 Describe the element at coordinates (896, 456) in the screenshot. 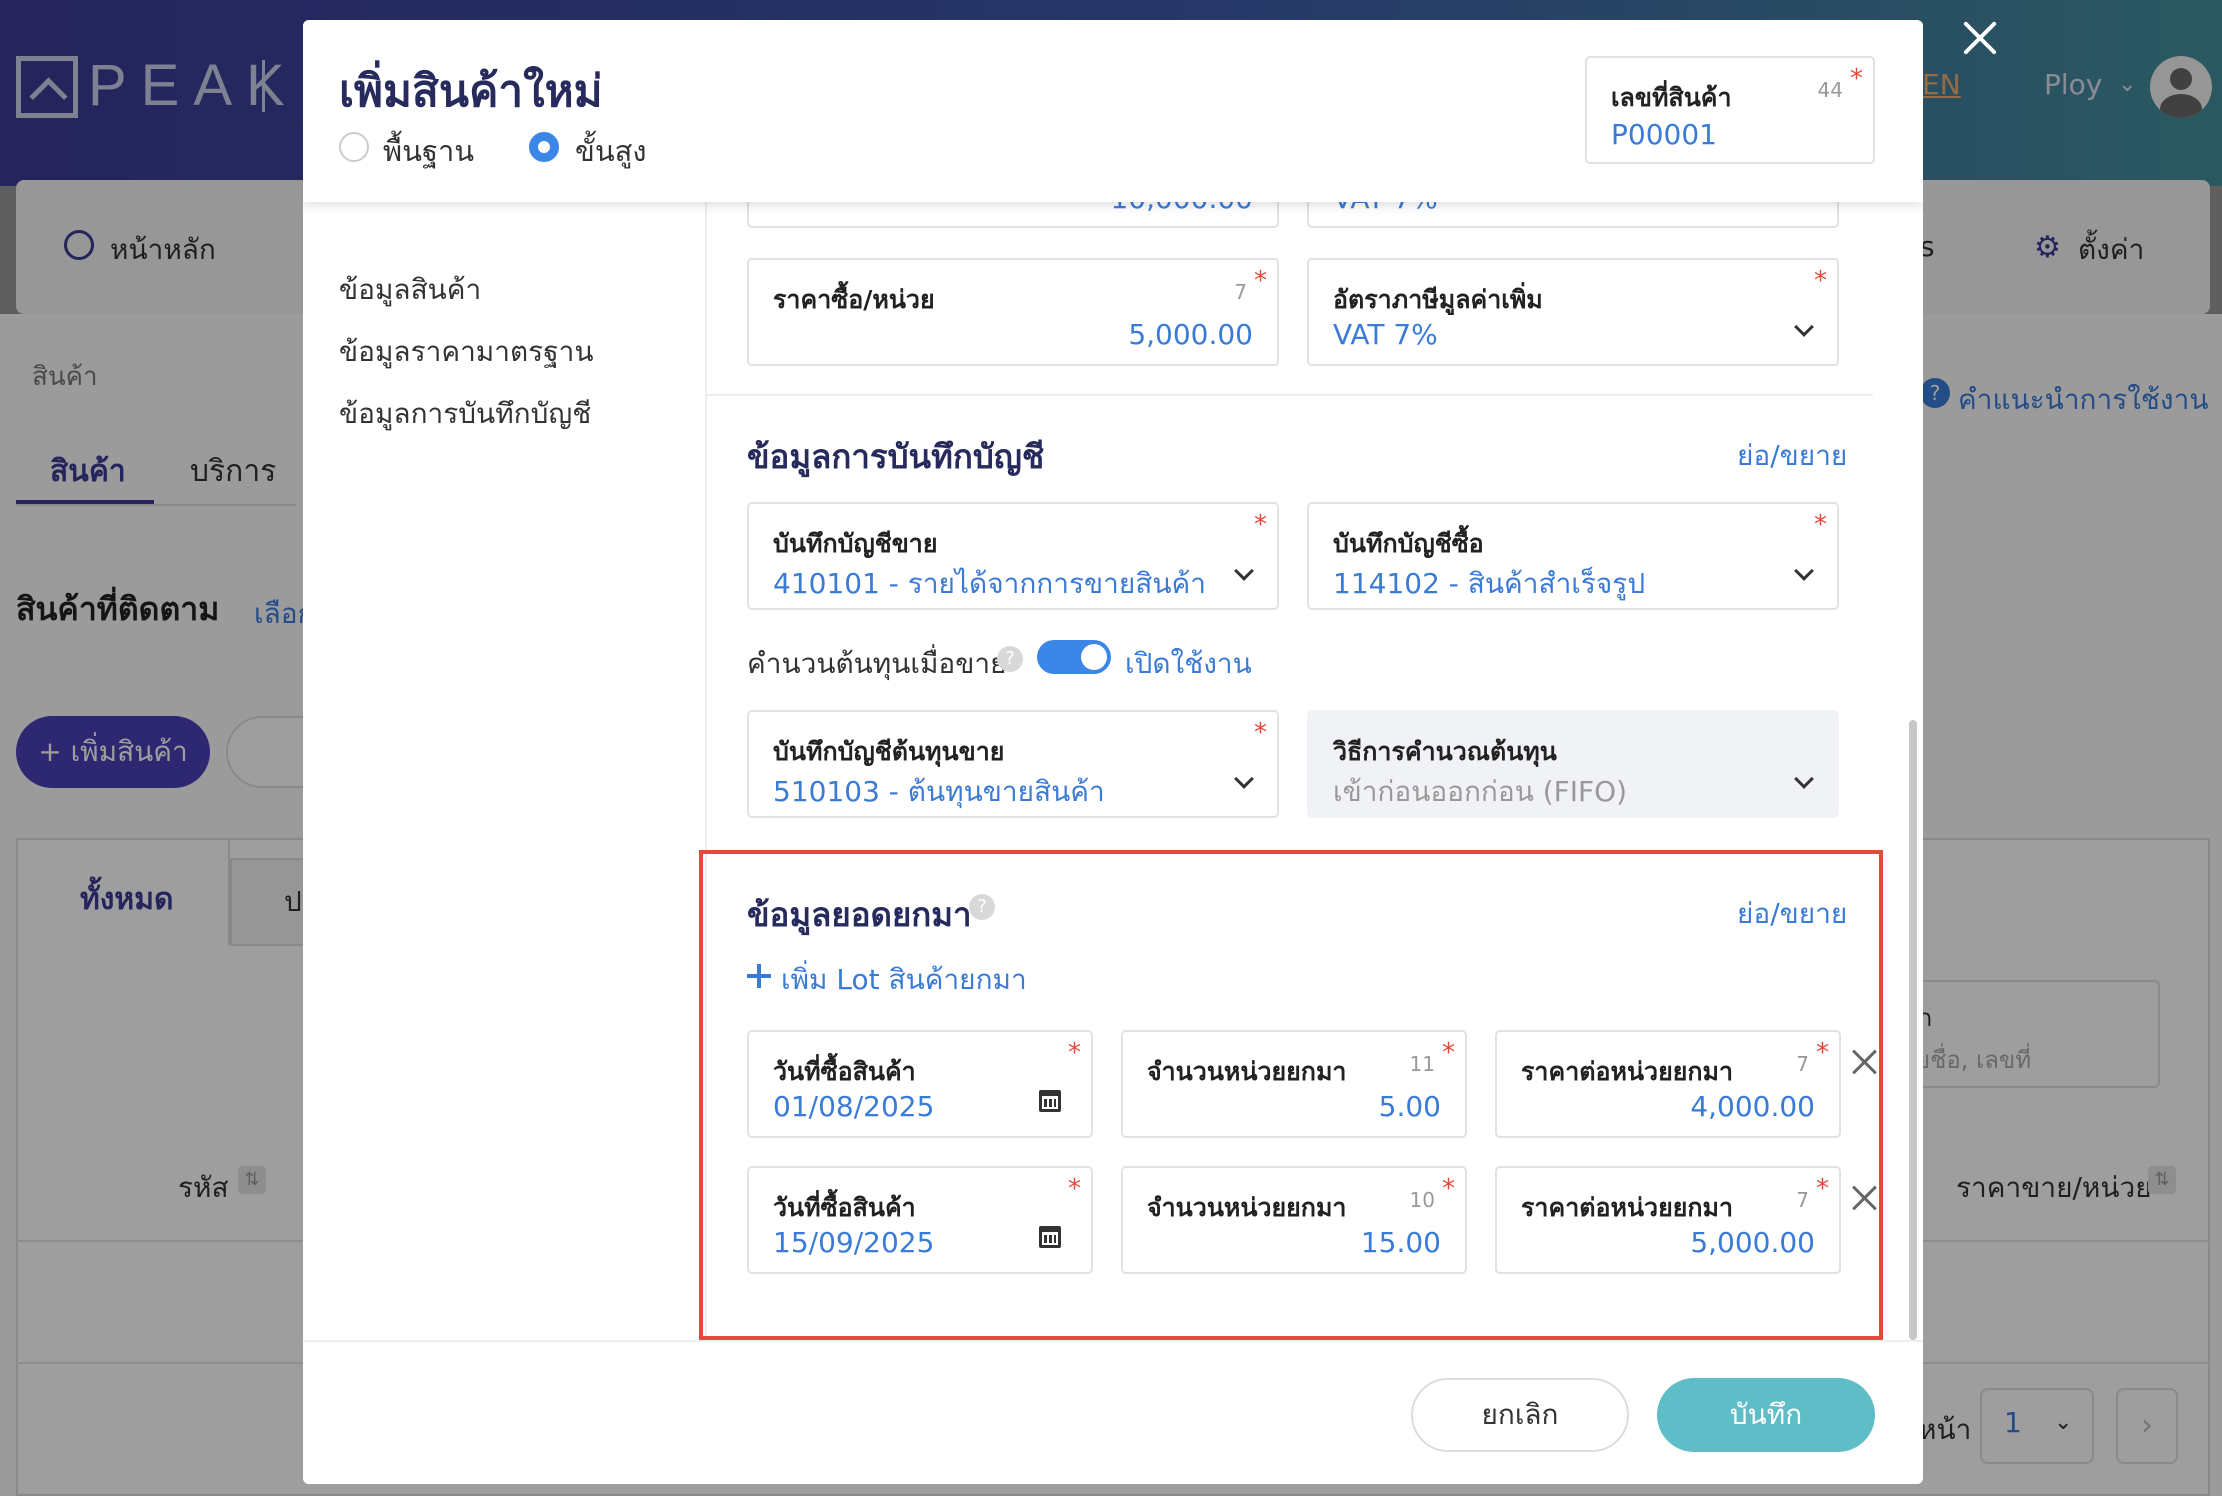

I see `accounting-section-title: ข้อมูลการบันทึกบัญชี` at that location.